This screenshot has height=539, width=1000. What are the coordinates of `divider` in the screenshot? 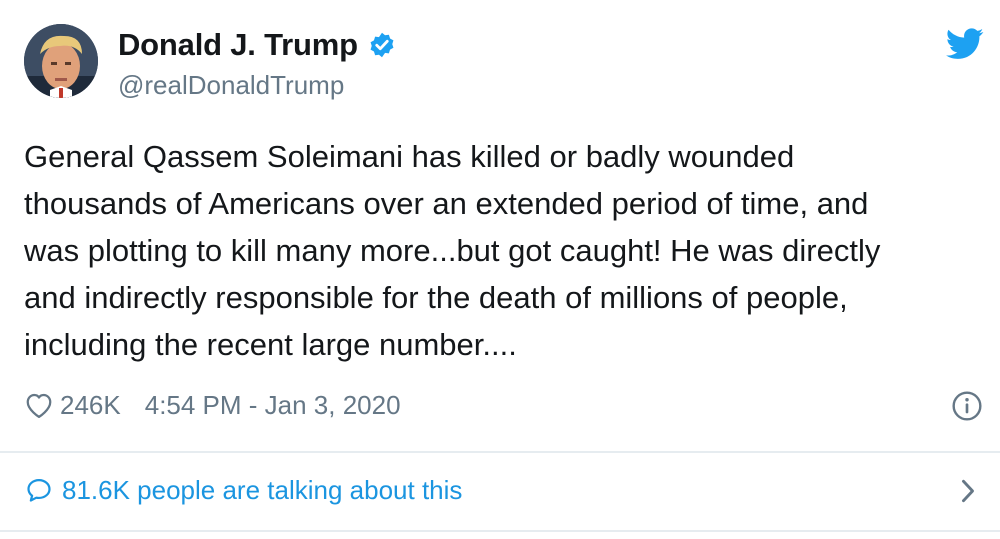 It's located at (500, 452).